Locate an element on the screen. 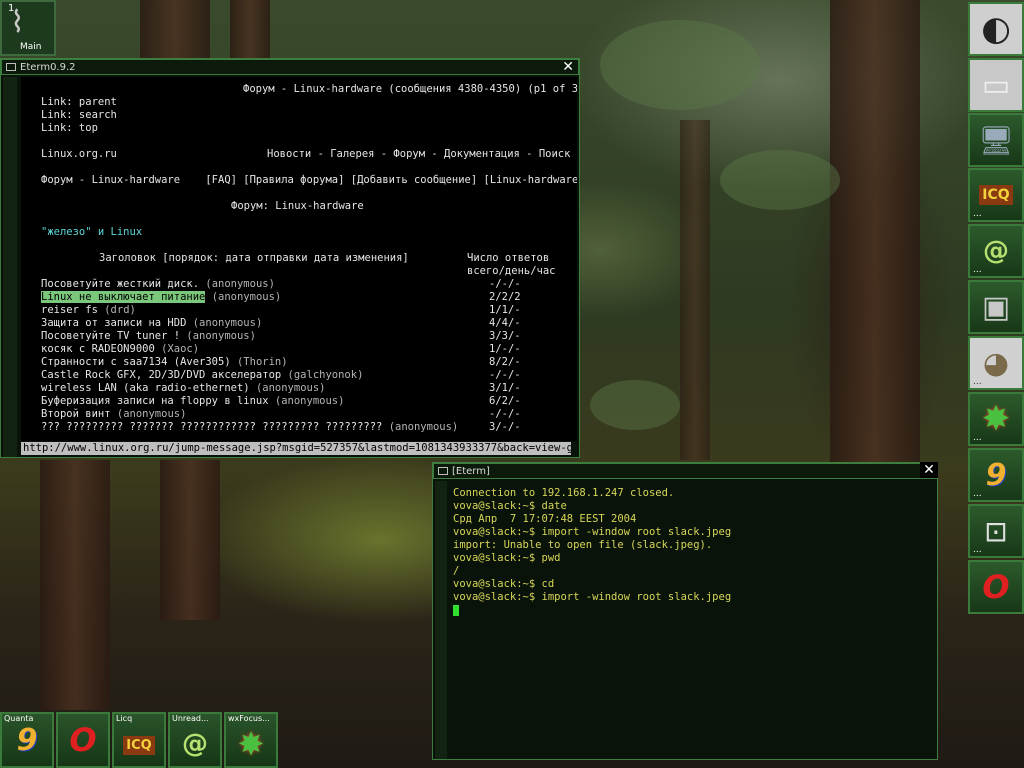 The width and height of the screenshot is (1024, 768). terminal-line: vova@slack:~$ date is located at coordinates (510, 506).